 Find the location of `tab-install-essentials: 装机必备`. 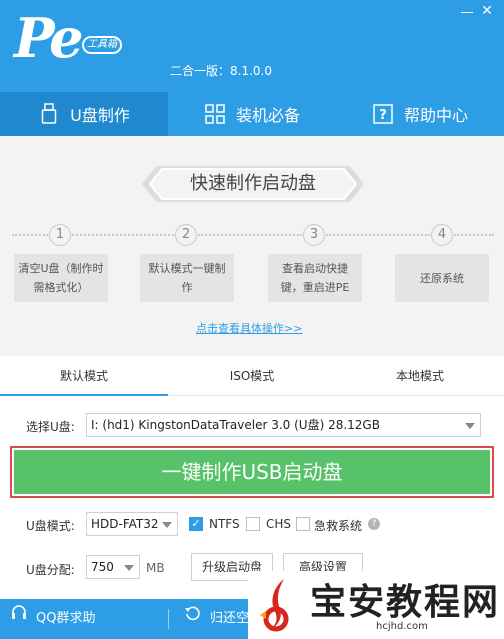

tab-install-essentials: 装机必备 is located at coordinates (252, 114).